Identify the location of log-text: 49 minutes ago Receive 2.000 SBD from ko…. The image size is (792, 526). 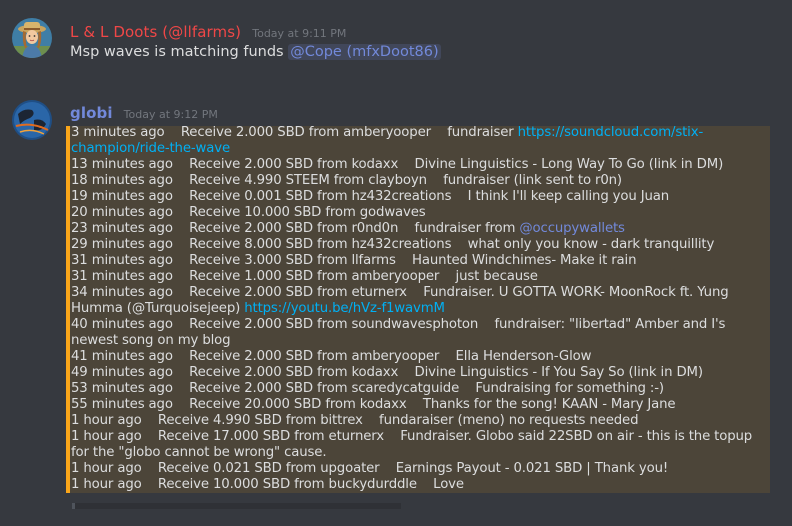
(387, 372).